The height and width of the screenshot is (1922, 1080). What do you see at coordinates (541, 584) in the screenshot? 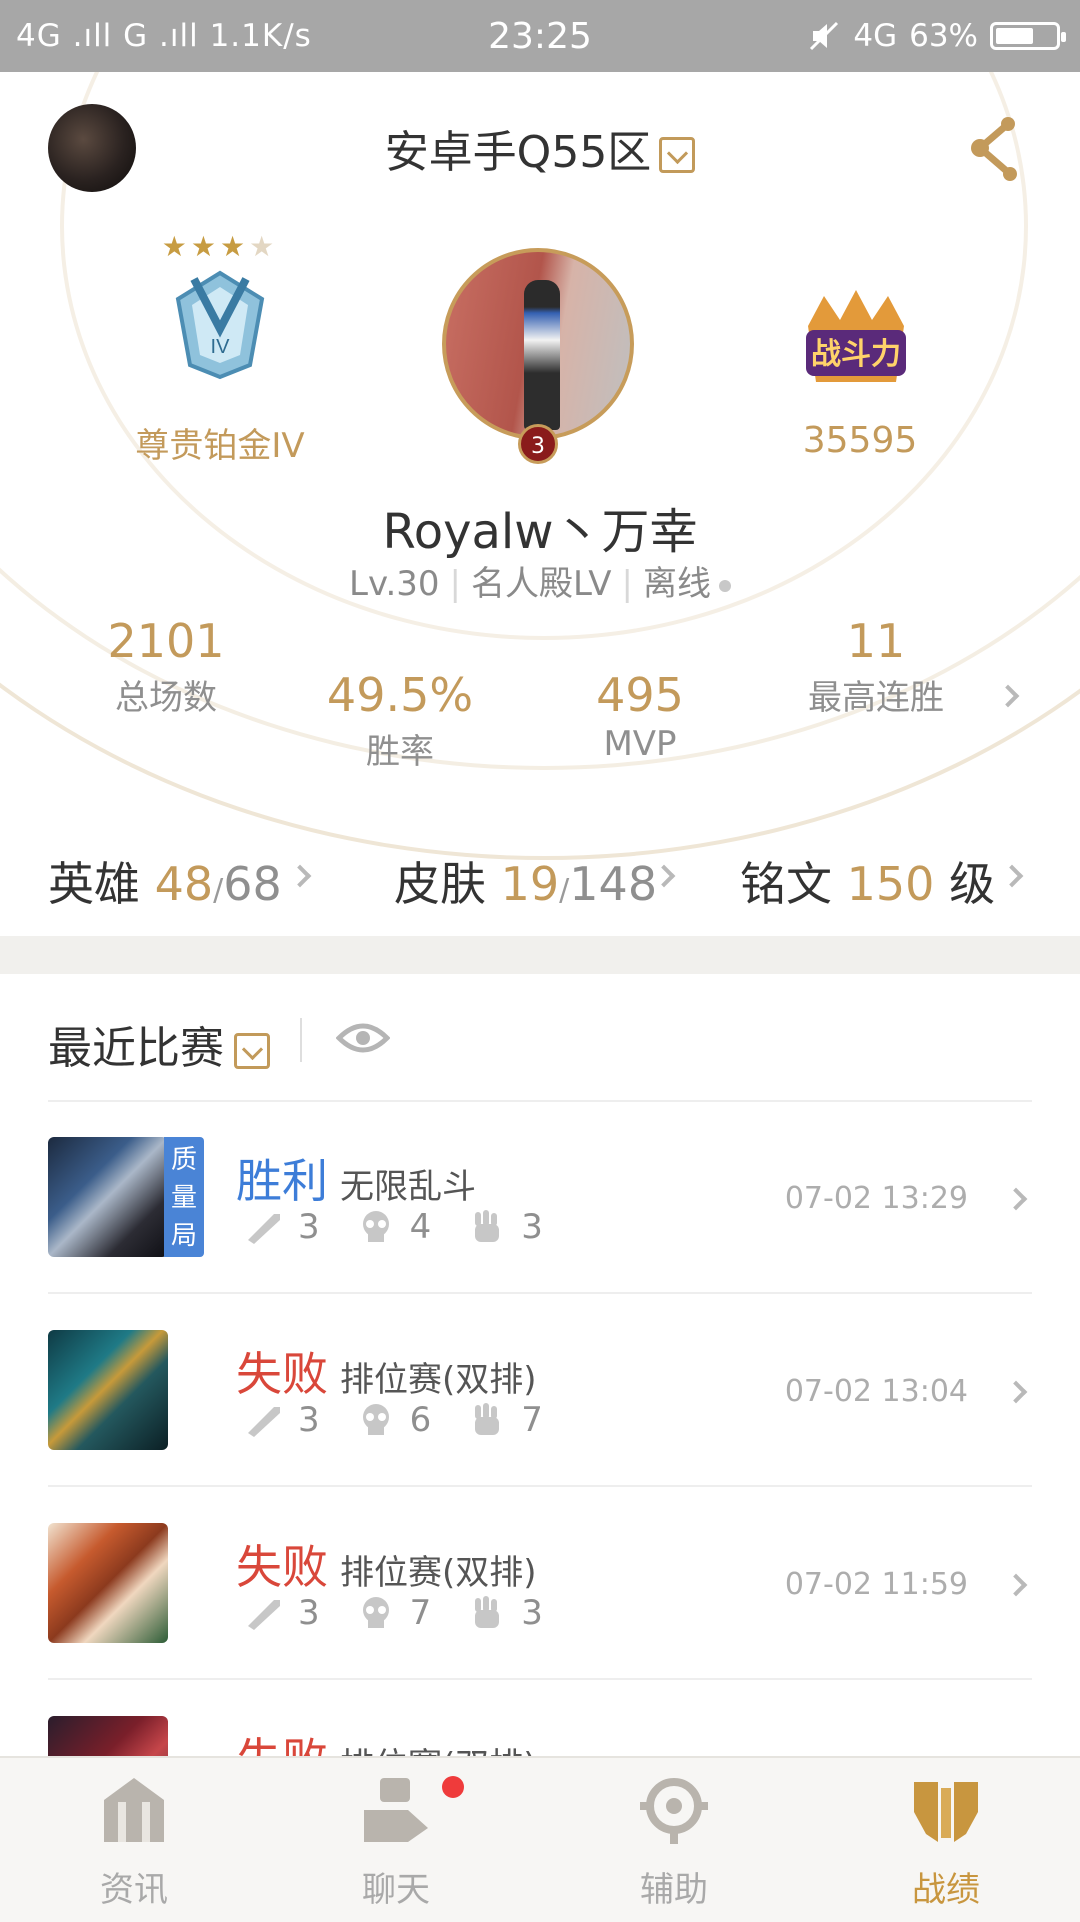
I see `hall-level: 名人殿LV` at bounding box center [541, 584].